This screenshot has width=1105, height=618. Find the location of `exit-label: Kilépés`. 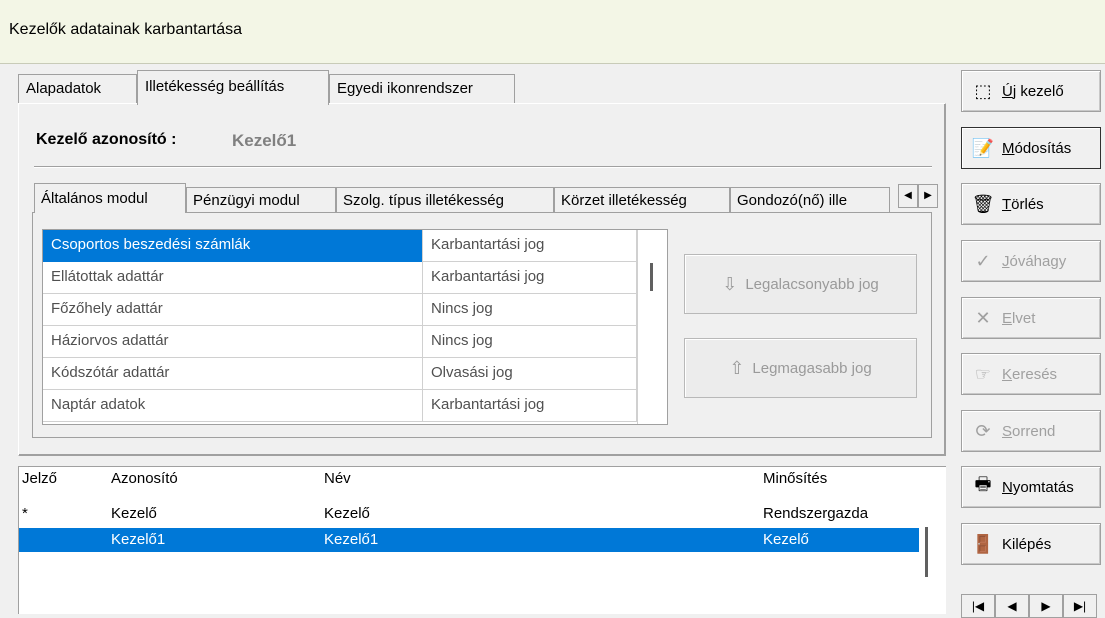

exit-label: Kilépés is located at coordinates (1027, 544).